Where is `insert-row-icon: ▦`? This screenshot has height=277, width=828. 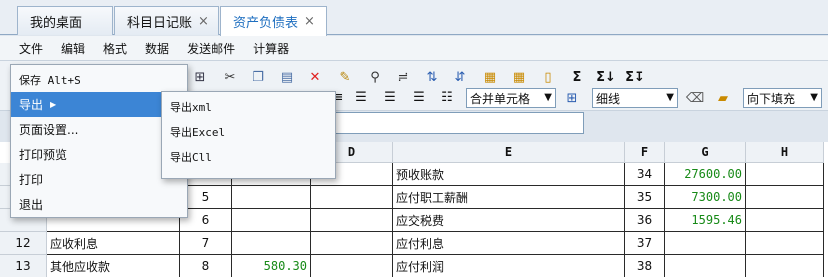 insert-row-icon: ▦ is located at coordinates (490, 77).